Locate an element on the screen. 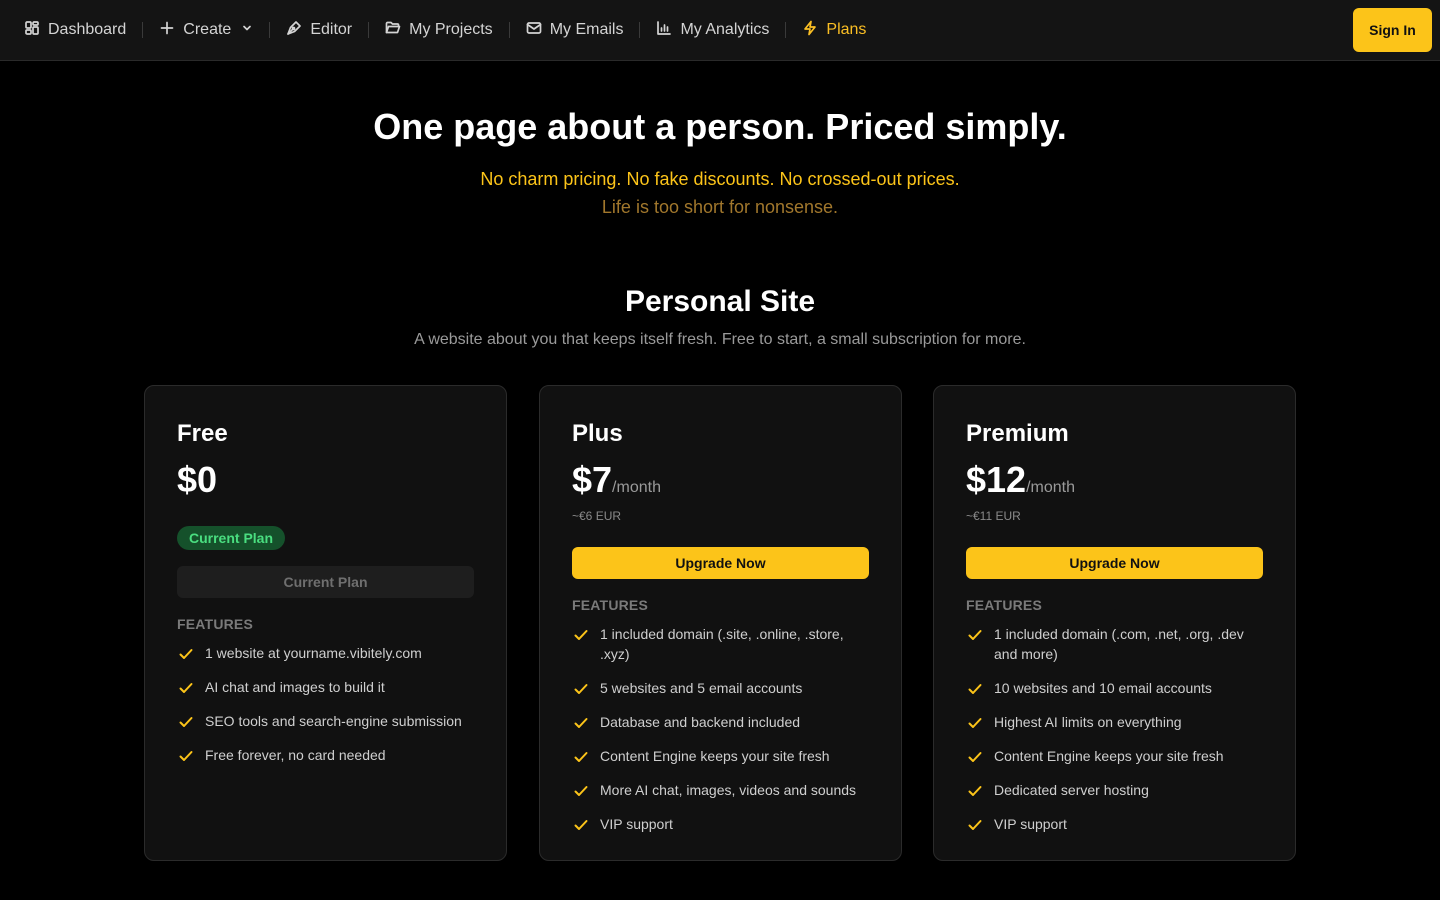 The width and height of the screenshot is (1440, 900). feature-item: AI chat and images to build it is located at coordinates (325, 687).